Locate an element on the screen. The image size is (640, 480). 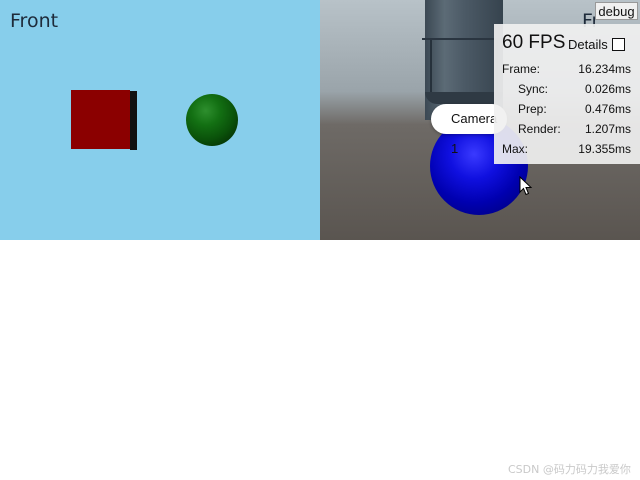
green-sphere is located at coordinates (212, 120).